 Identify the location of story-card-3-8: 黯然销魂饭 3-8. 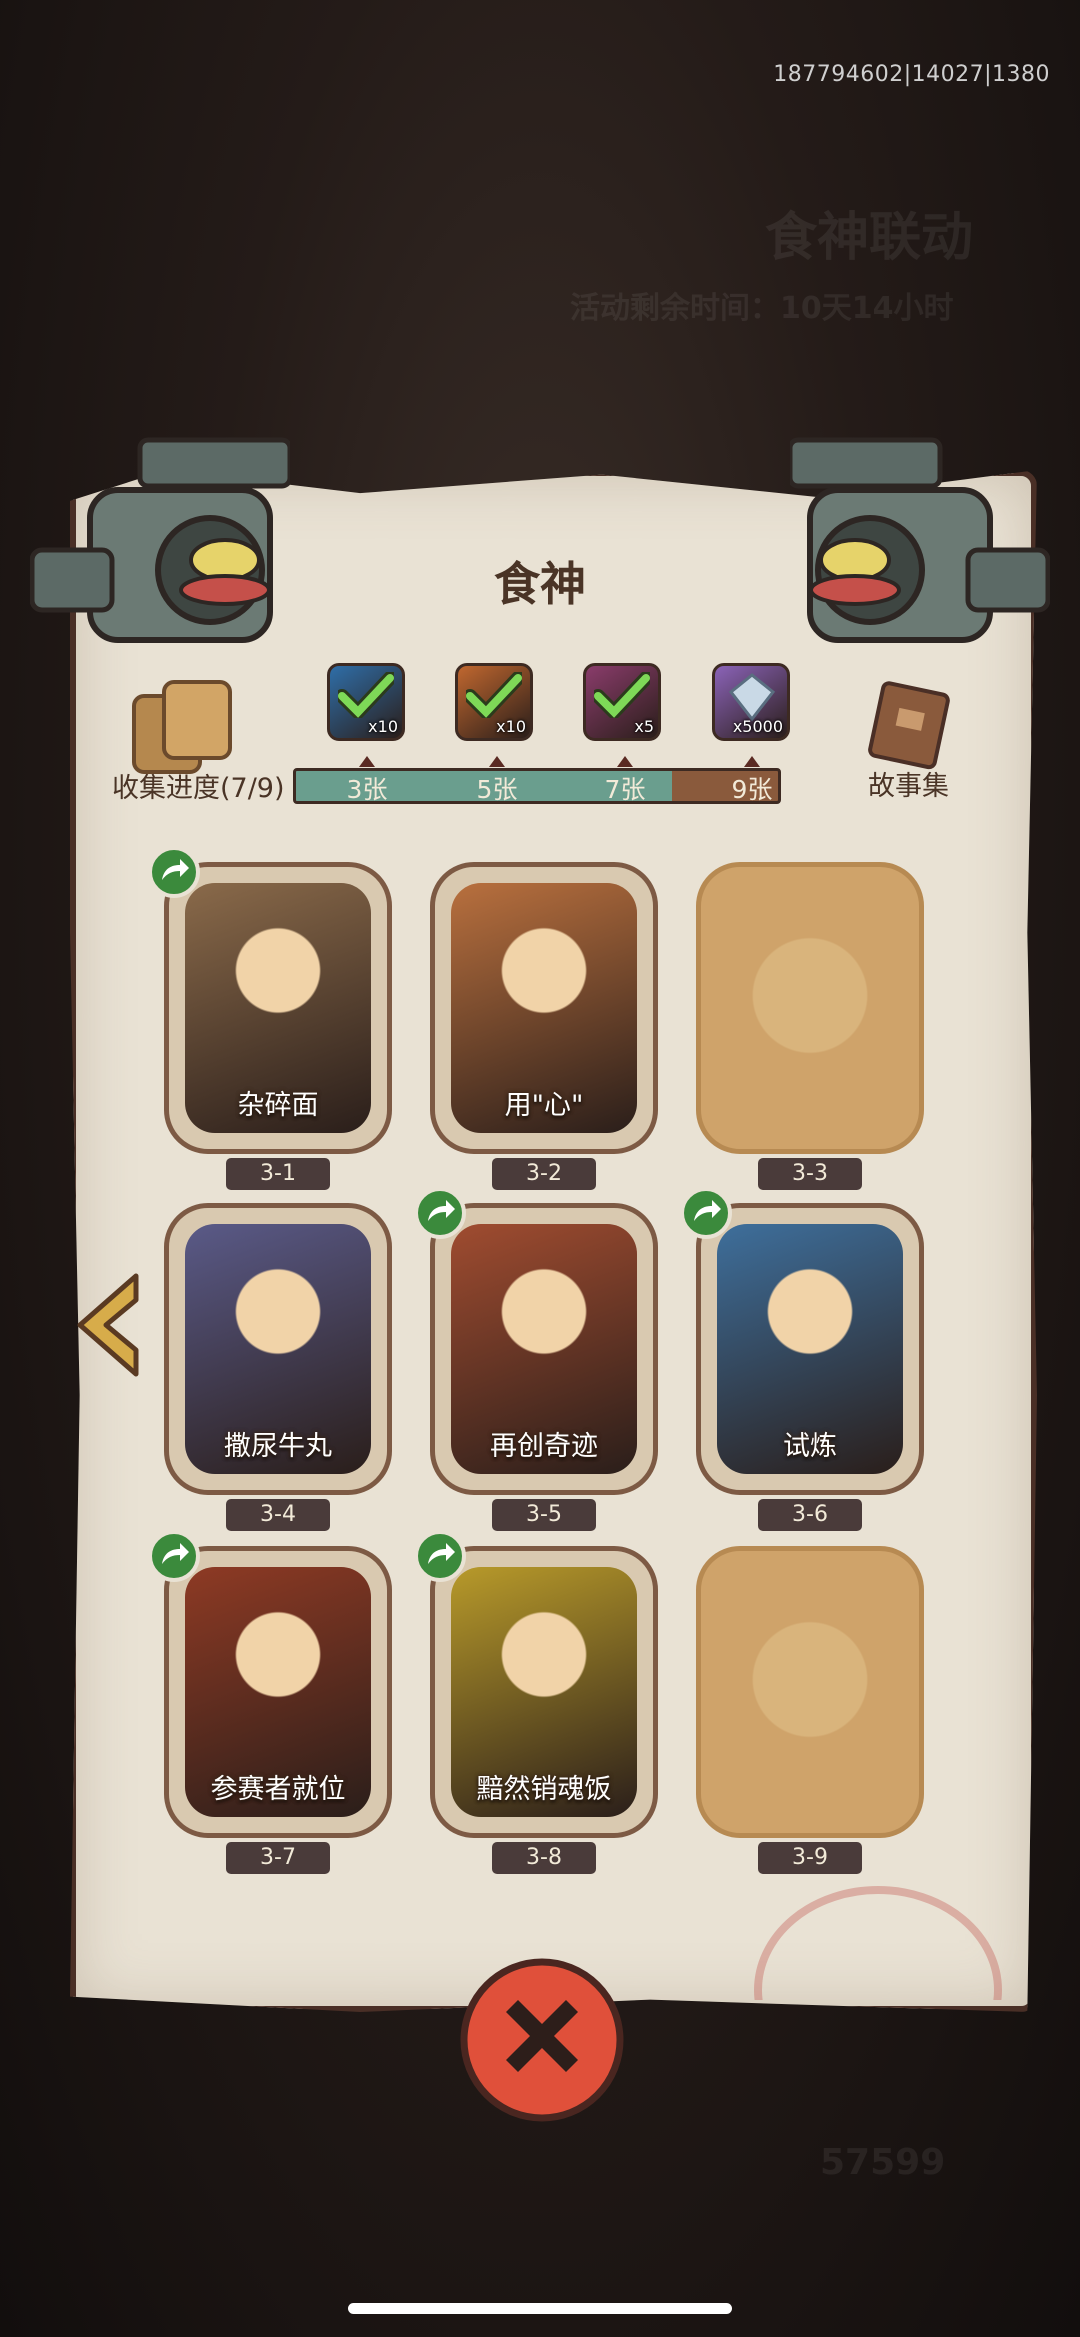
(536, 1702).